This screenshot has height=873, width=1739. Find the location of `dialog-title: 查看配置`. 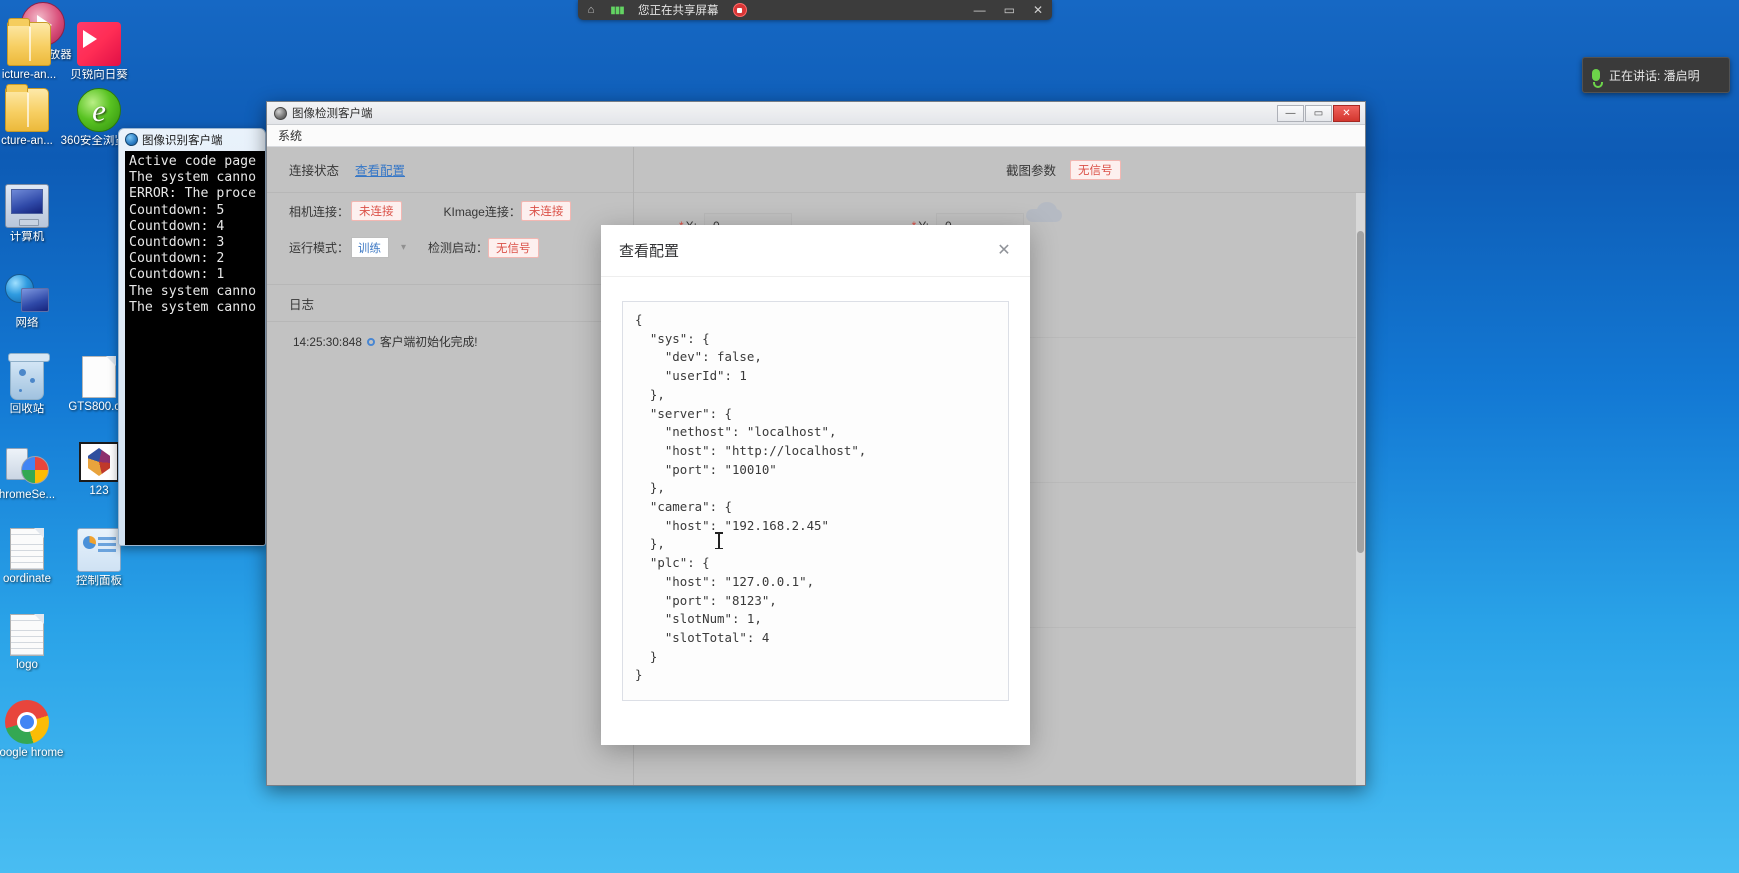

dialog-title: 查看配置 is located at coordinates (649, 251).